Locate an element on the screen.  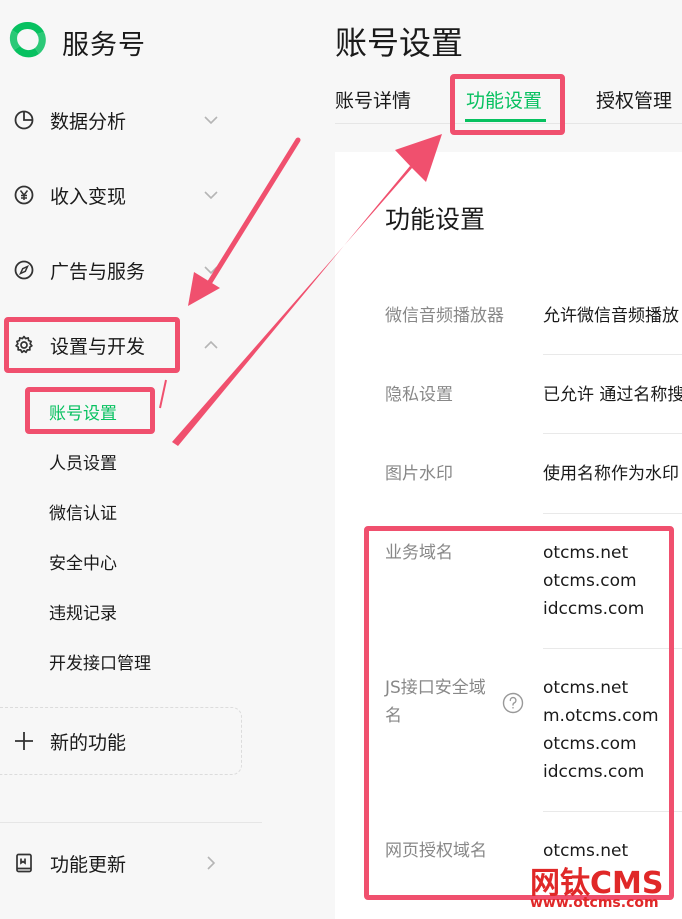
setting-value: 已允许 通过名称搜 is located at coordinates (612, 395).